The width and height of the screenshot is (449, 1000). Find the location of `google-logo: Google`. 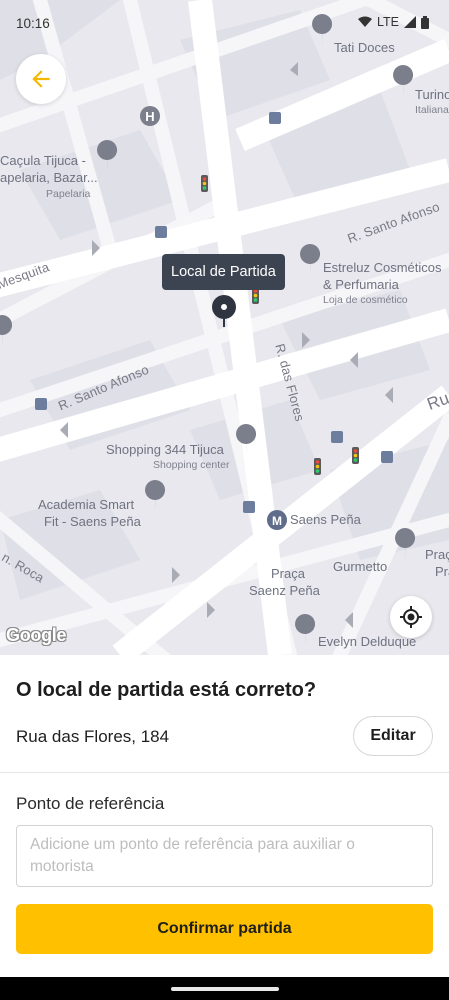

google-logo: Google is located at coordinates (36, 635).